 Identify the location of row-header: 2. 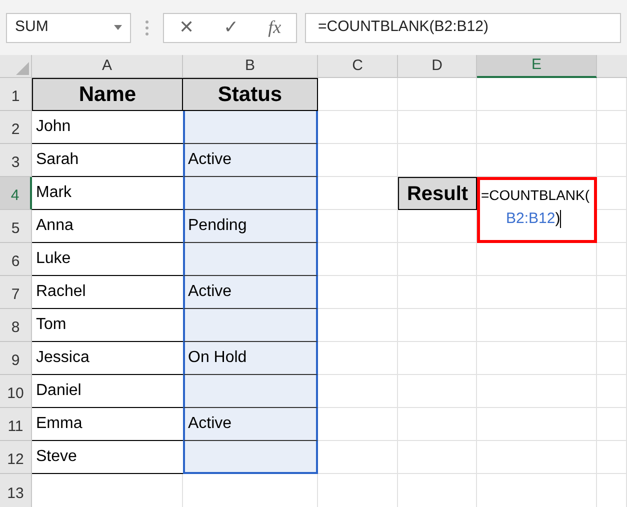
(16, 127).